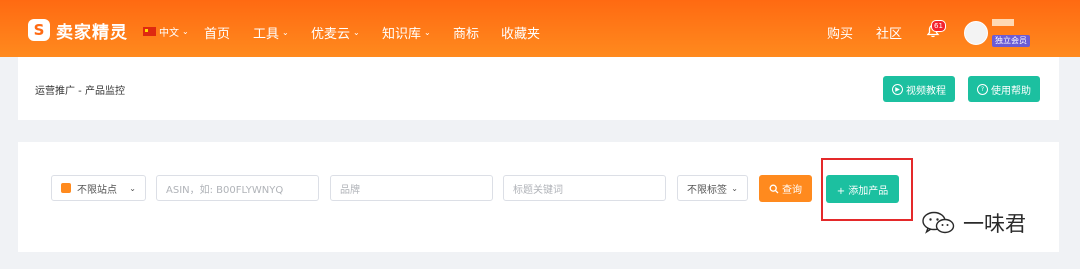  Describe the element at coordinates (225, 190) in the screenshot. I see `asin-input-placeholder: ASIN，如: B00FLYWNYQ` at that location.